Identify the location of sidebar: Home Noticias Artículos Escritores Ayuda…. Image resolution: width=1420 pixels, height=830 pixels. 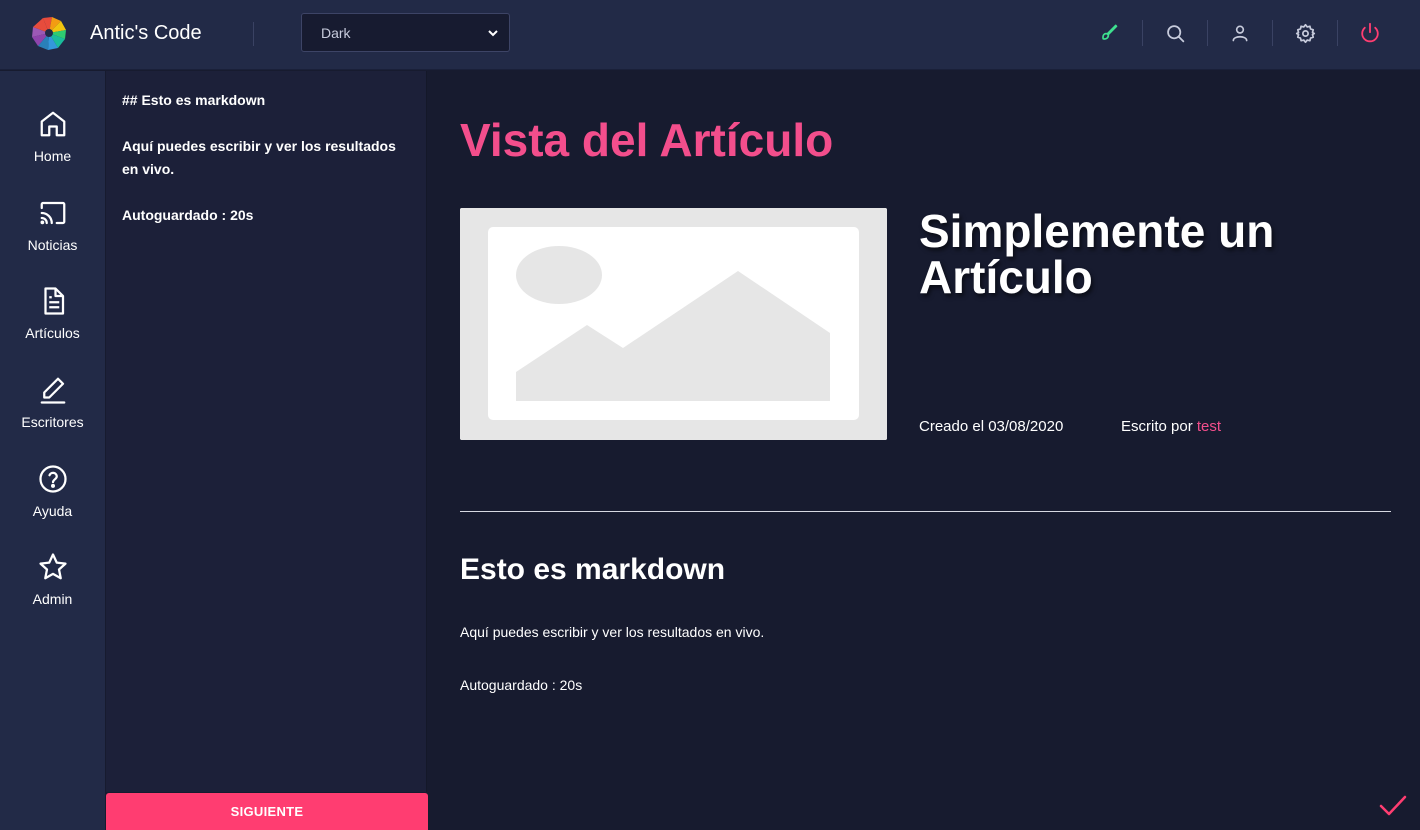
(52, 450).